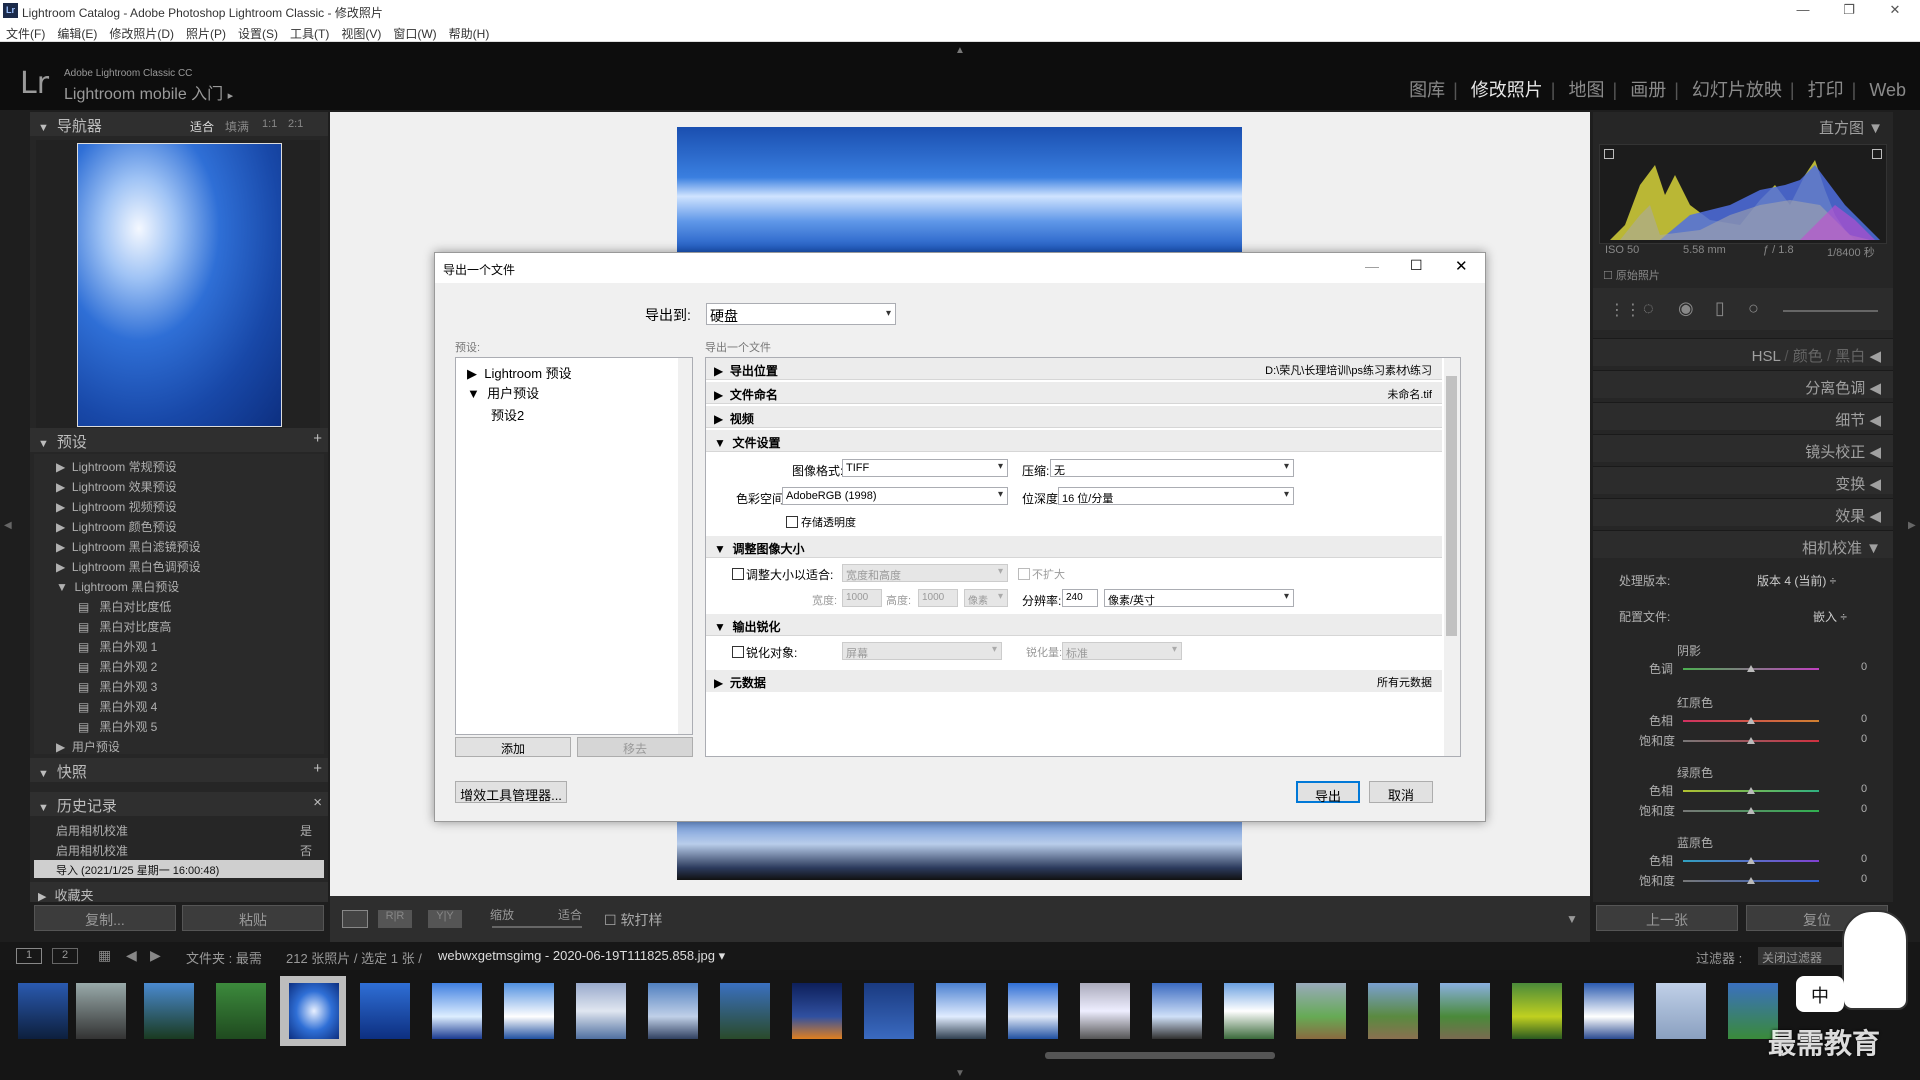 The height and width of the screenshot is (1080, 1920). Describe the element at coordinates (1176, 496) in the screenshot. I see `bitdepth-select: 16 位/分量 ▾` at that location.